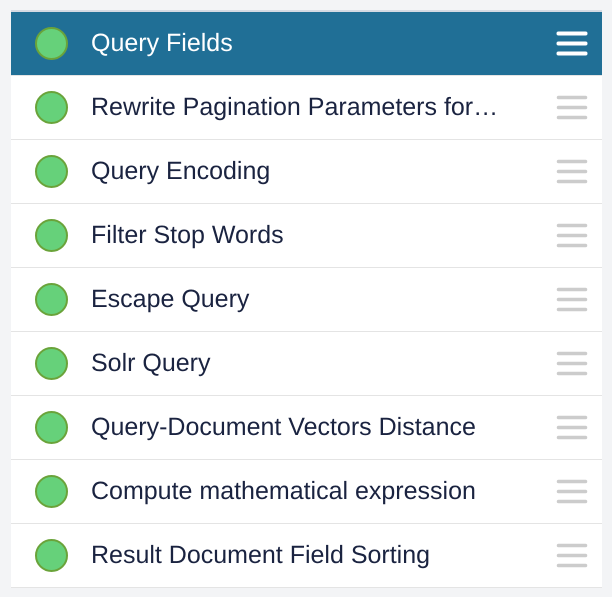 Image resolution: width=612 pixels, height=597 pixels. I want to click on item-label: Result Document Field Sorting, so click(261, 555).